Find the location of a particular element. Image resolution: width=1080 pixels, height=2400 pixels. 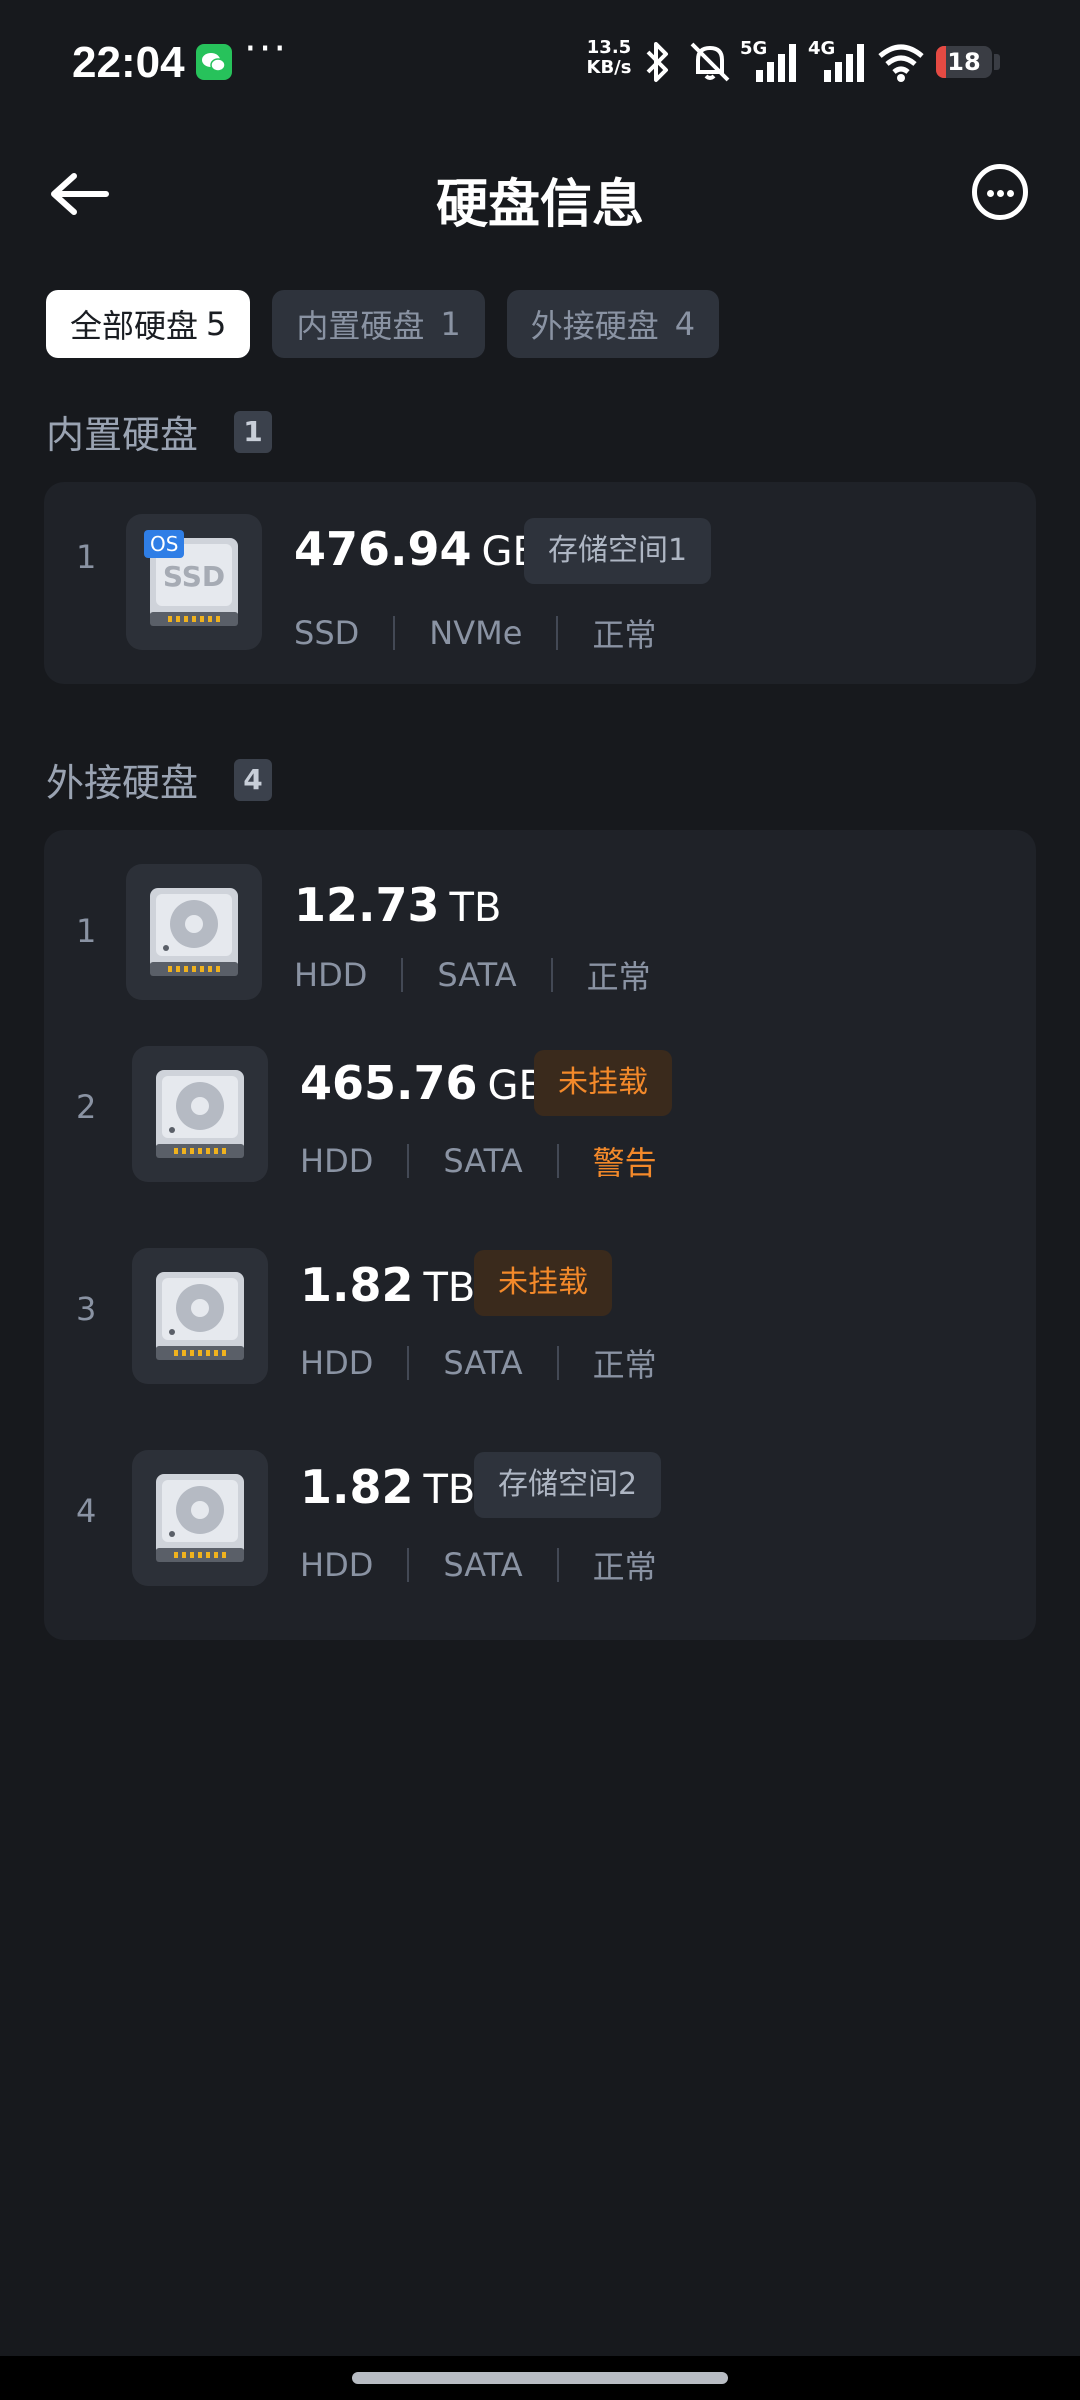

app-header: 硬盘信息 is located at coordinates (540, 195).